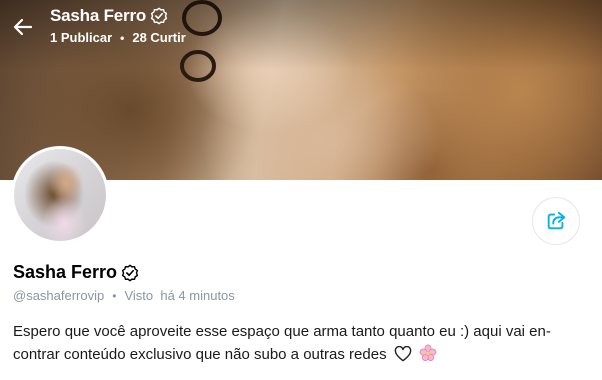  I want to click on heart-outline-icon, so click(403, 354).